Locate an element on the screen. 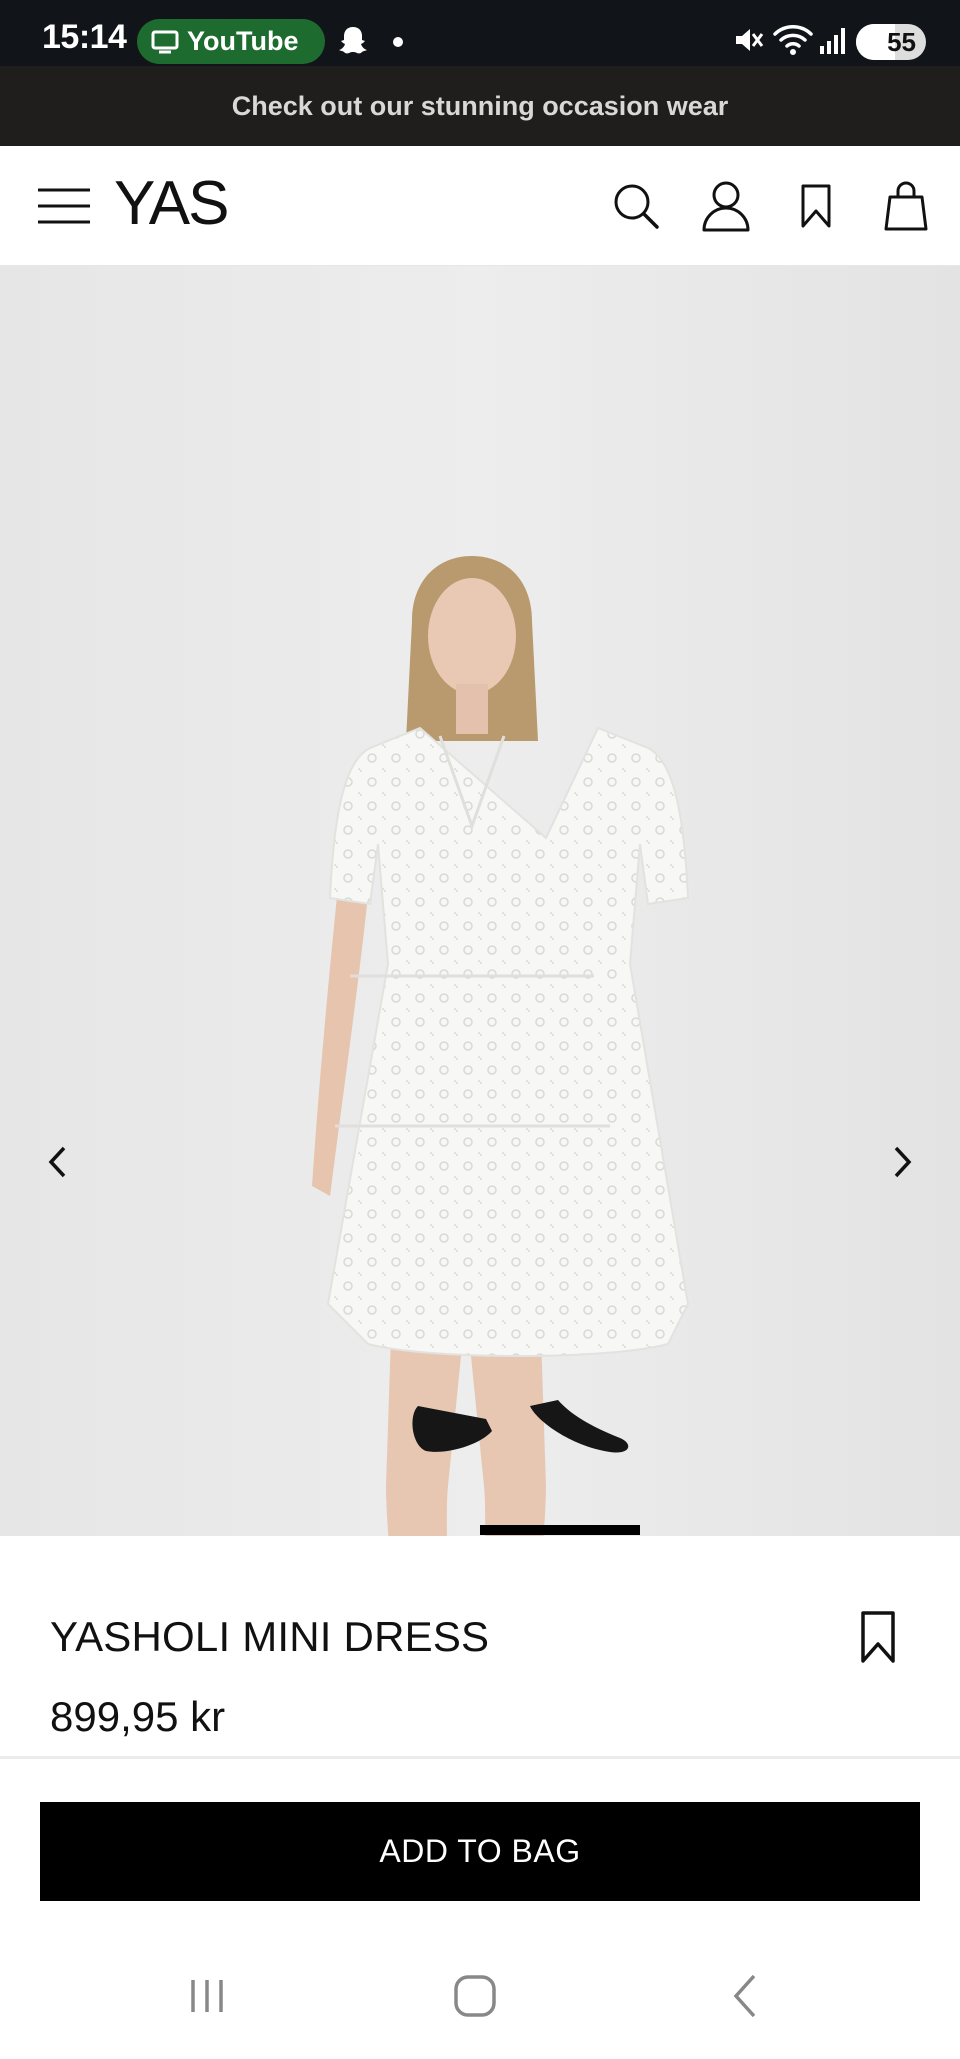 This screenshot has width=960, height=2059. youtube-pill-label: YouTube is located at coordinates (243, 41).